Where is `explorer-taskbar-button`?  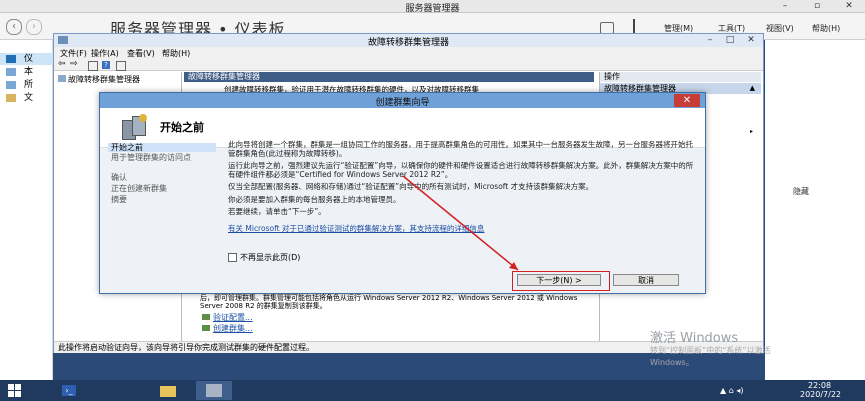
explorer-taskbar-button is located at coordinates (168, 390).